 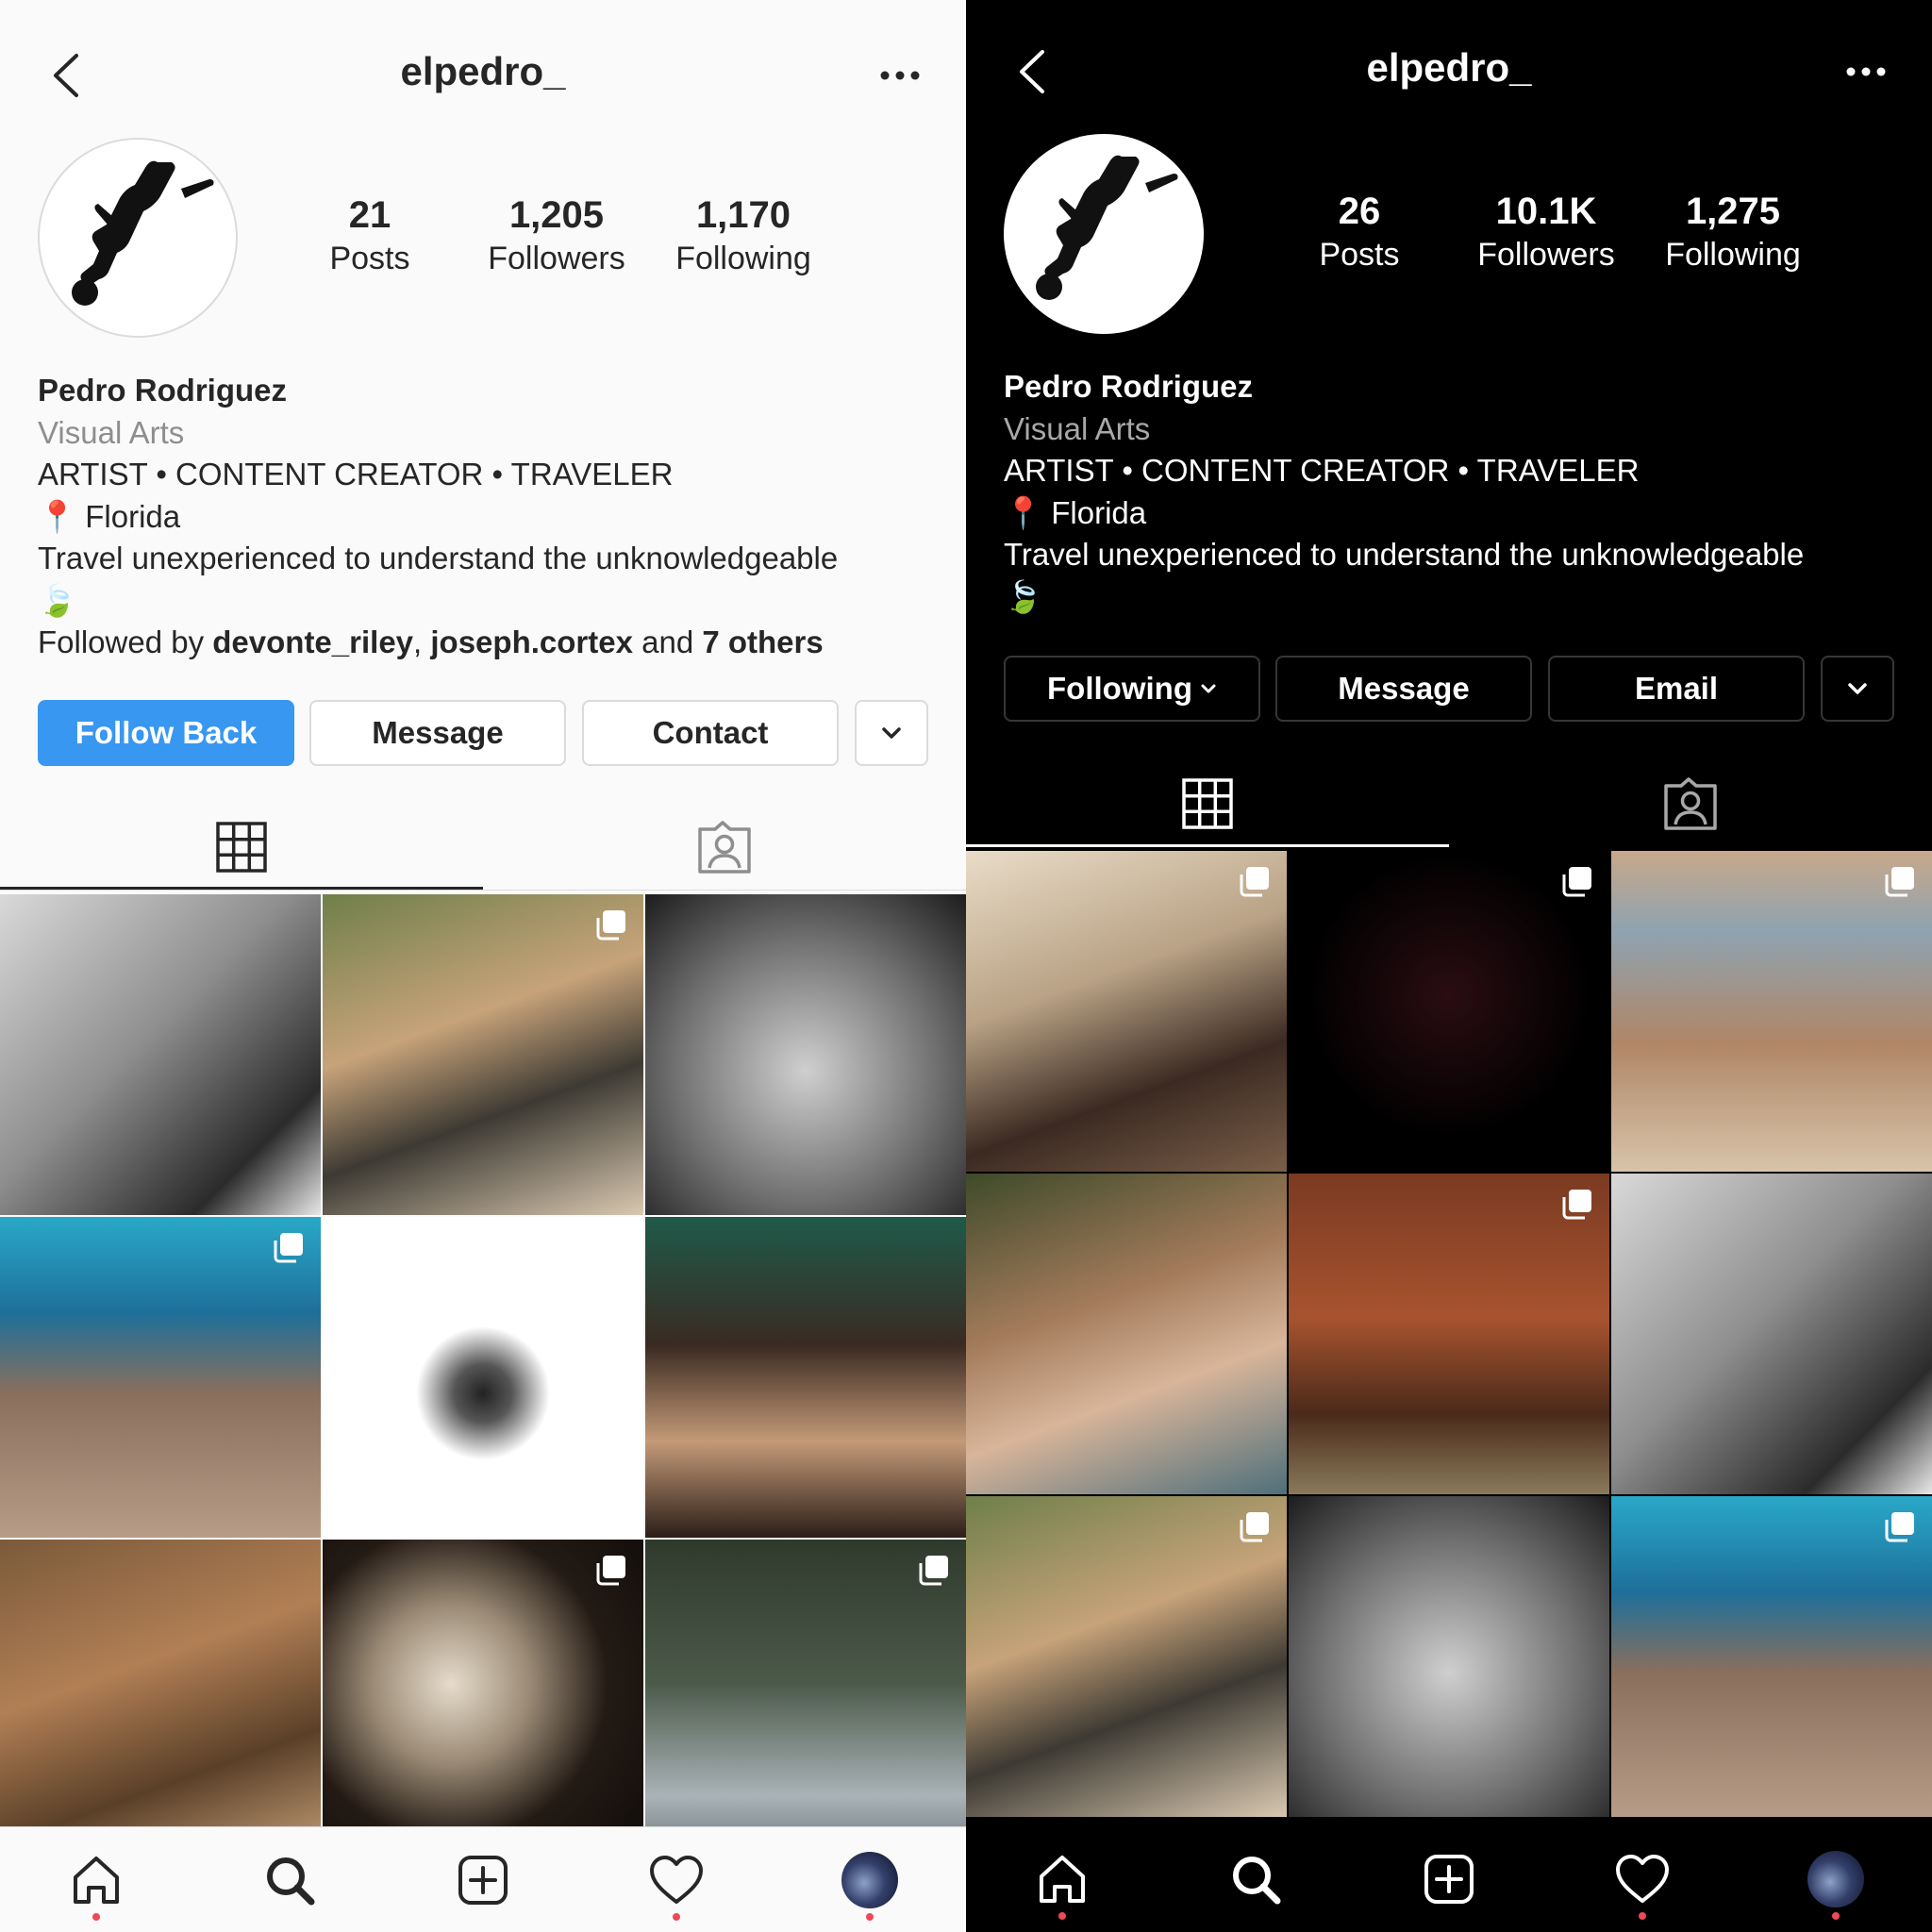 I want to click on following-button-label: Following, so click(x=1119, y=688).